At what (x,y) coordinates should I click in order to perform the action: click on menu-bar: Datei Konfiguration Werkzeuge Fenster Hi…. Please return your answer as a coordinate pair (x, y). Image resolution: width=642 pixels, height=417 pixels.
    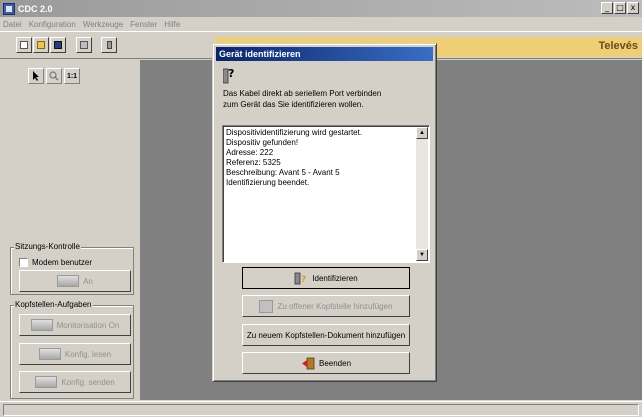
    Looking at the image, I should click on (321, 24).